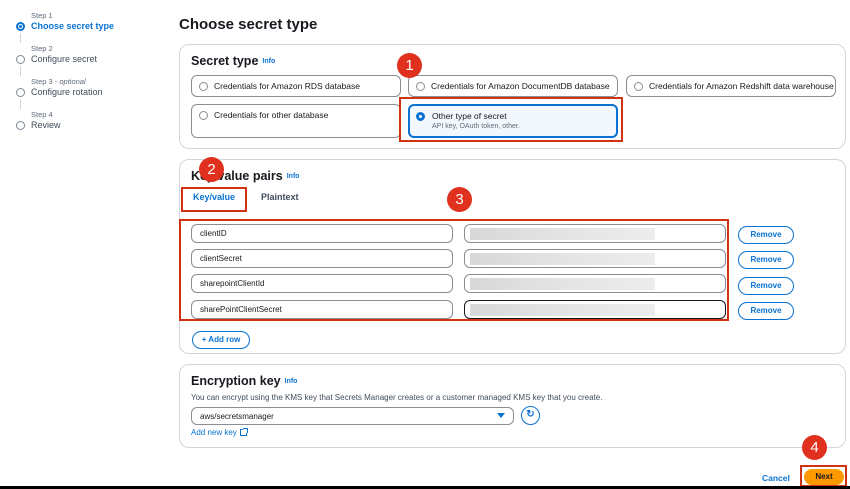 This screenshot has width=850, height=489. What do you see at coordinates (42, 114) in the screenshot?
I see `step-number: Step 4` at bounding box center [42, 114].